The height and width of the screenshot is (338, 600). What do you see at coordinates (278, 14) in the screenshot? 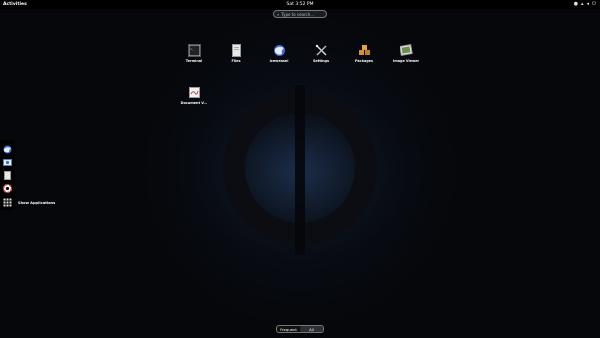
I see `search-icon: ⌕` at bounding box center [278, 14].